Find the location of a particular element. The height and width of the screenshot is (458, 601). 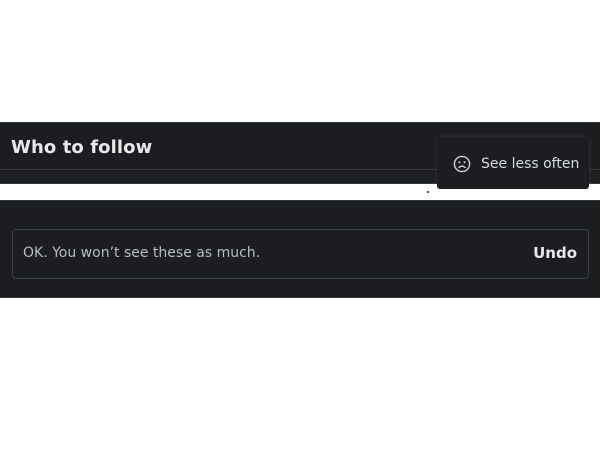

feedback-notice: OK. You won’t see these as much. Undo is located at coordinates (300, 254).